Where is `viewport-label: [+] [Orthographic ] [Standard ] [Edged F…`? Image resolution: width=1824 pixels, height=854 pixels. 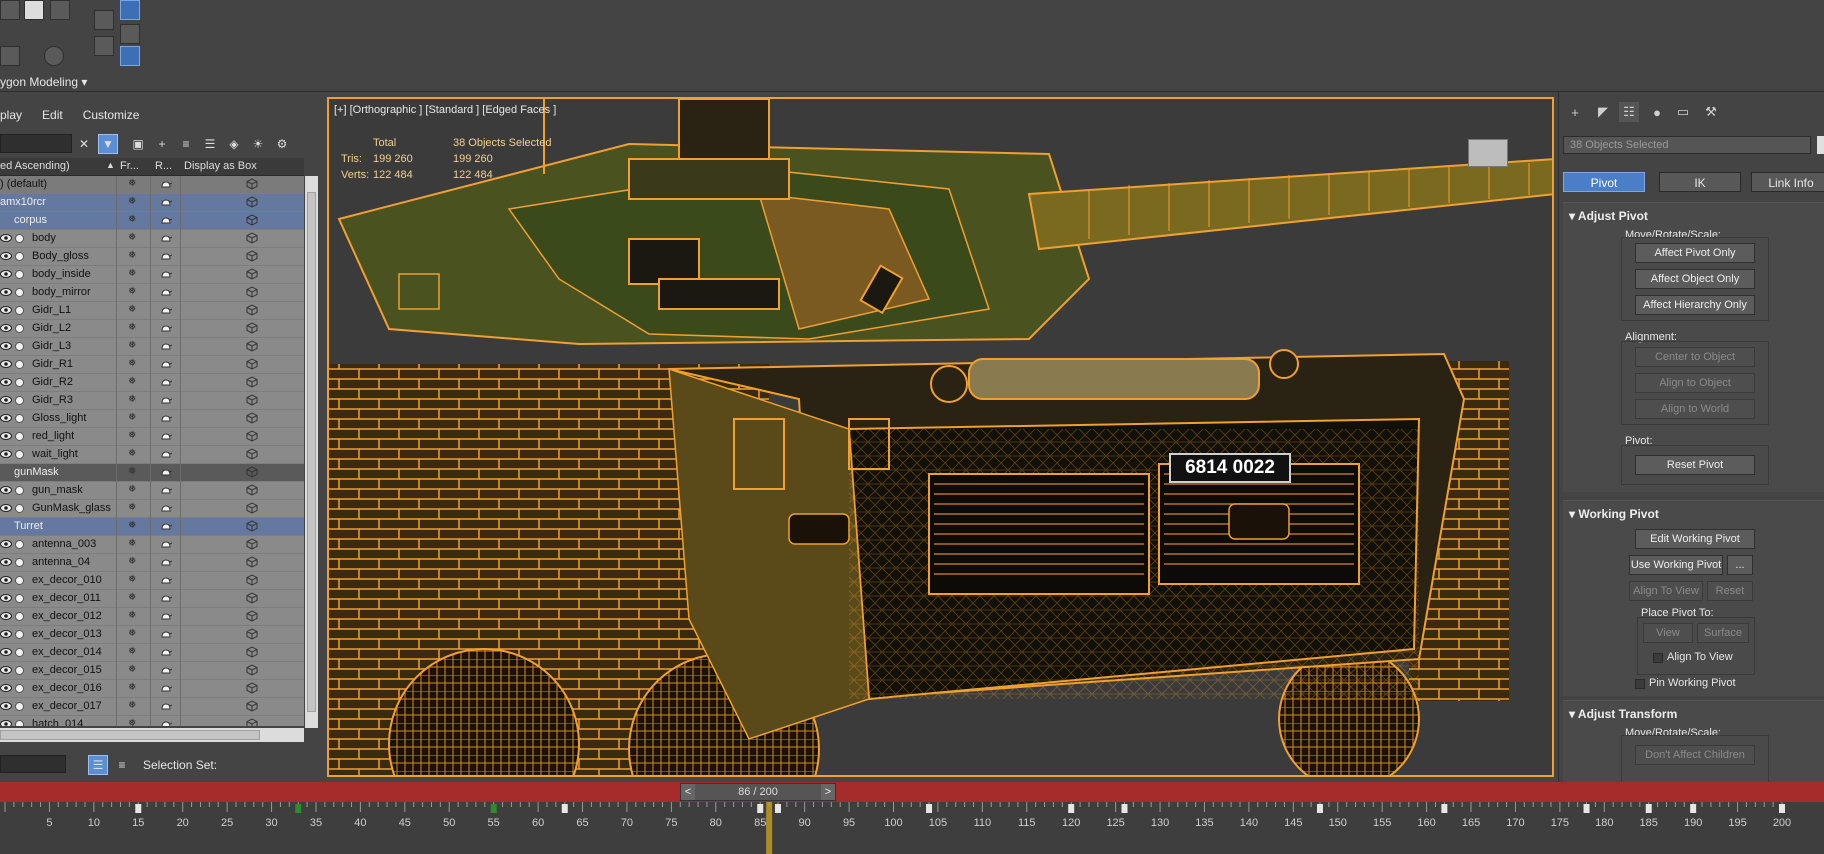 viewport-label: [+] [Orthographic ] [Standard ] [Edged F… is located at coordinates (445, 110).